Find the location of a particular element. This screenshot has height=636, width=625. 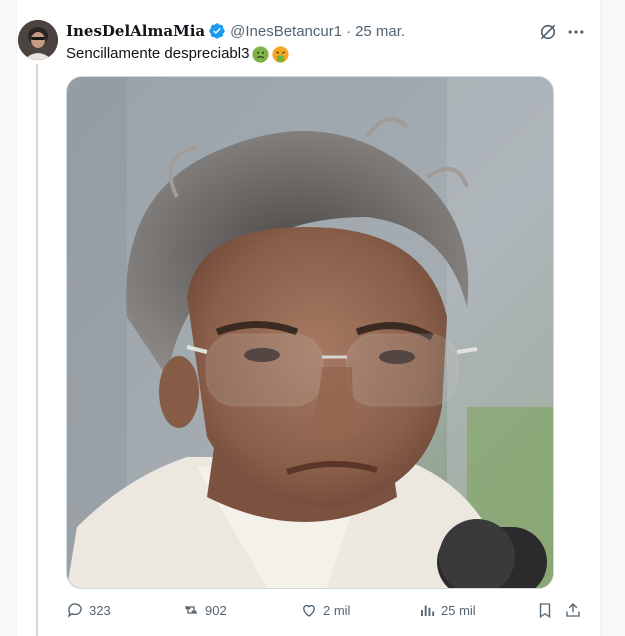

user-handle: @InesBetancur1 is located at coordinates (286, 31).